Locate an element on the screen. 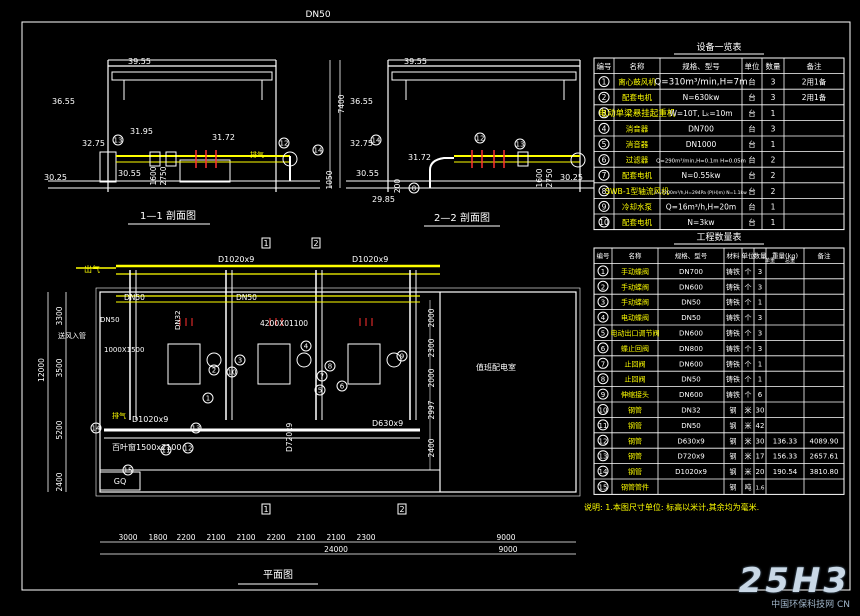 The width and height of the screenshot is (860, 616). site-watermark: 25H3 中国环保科技网 CN is located at coordinates (794, 585).